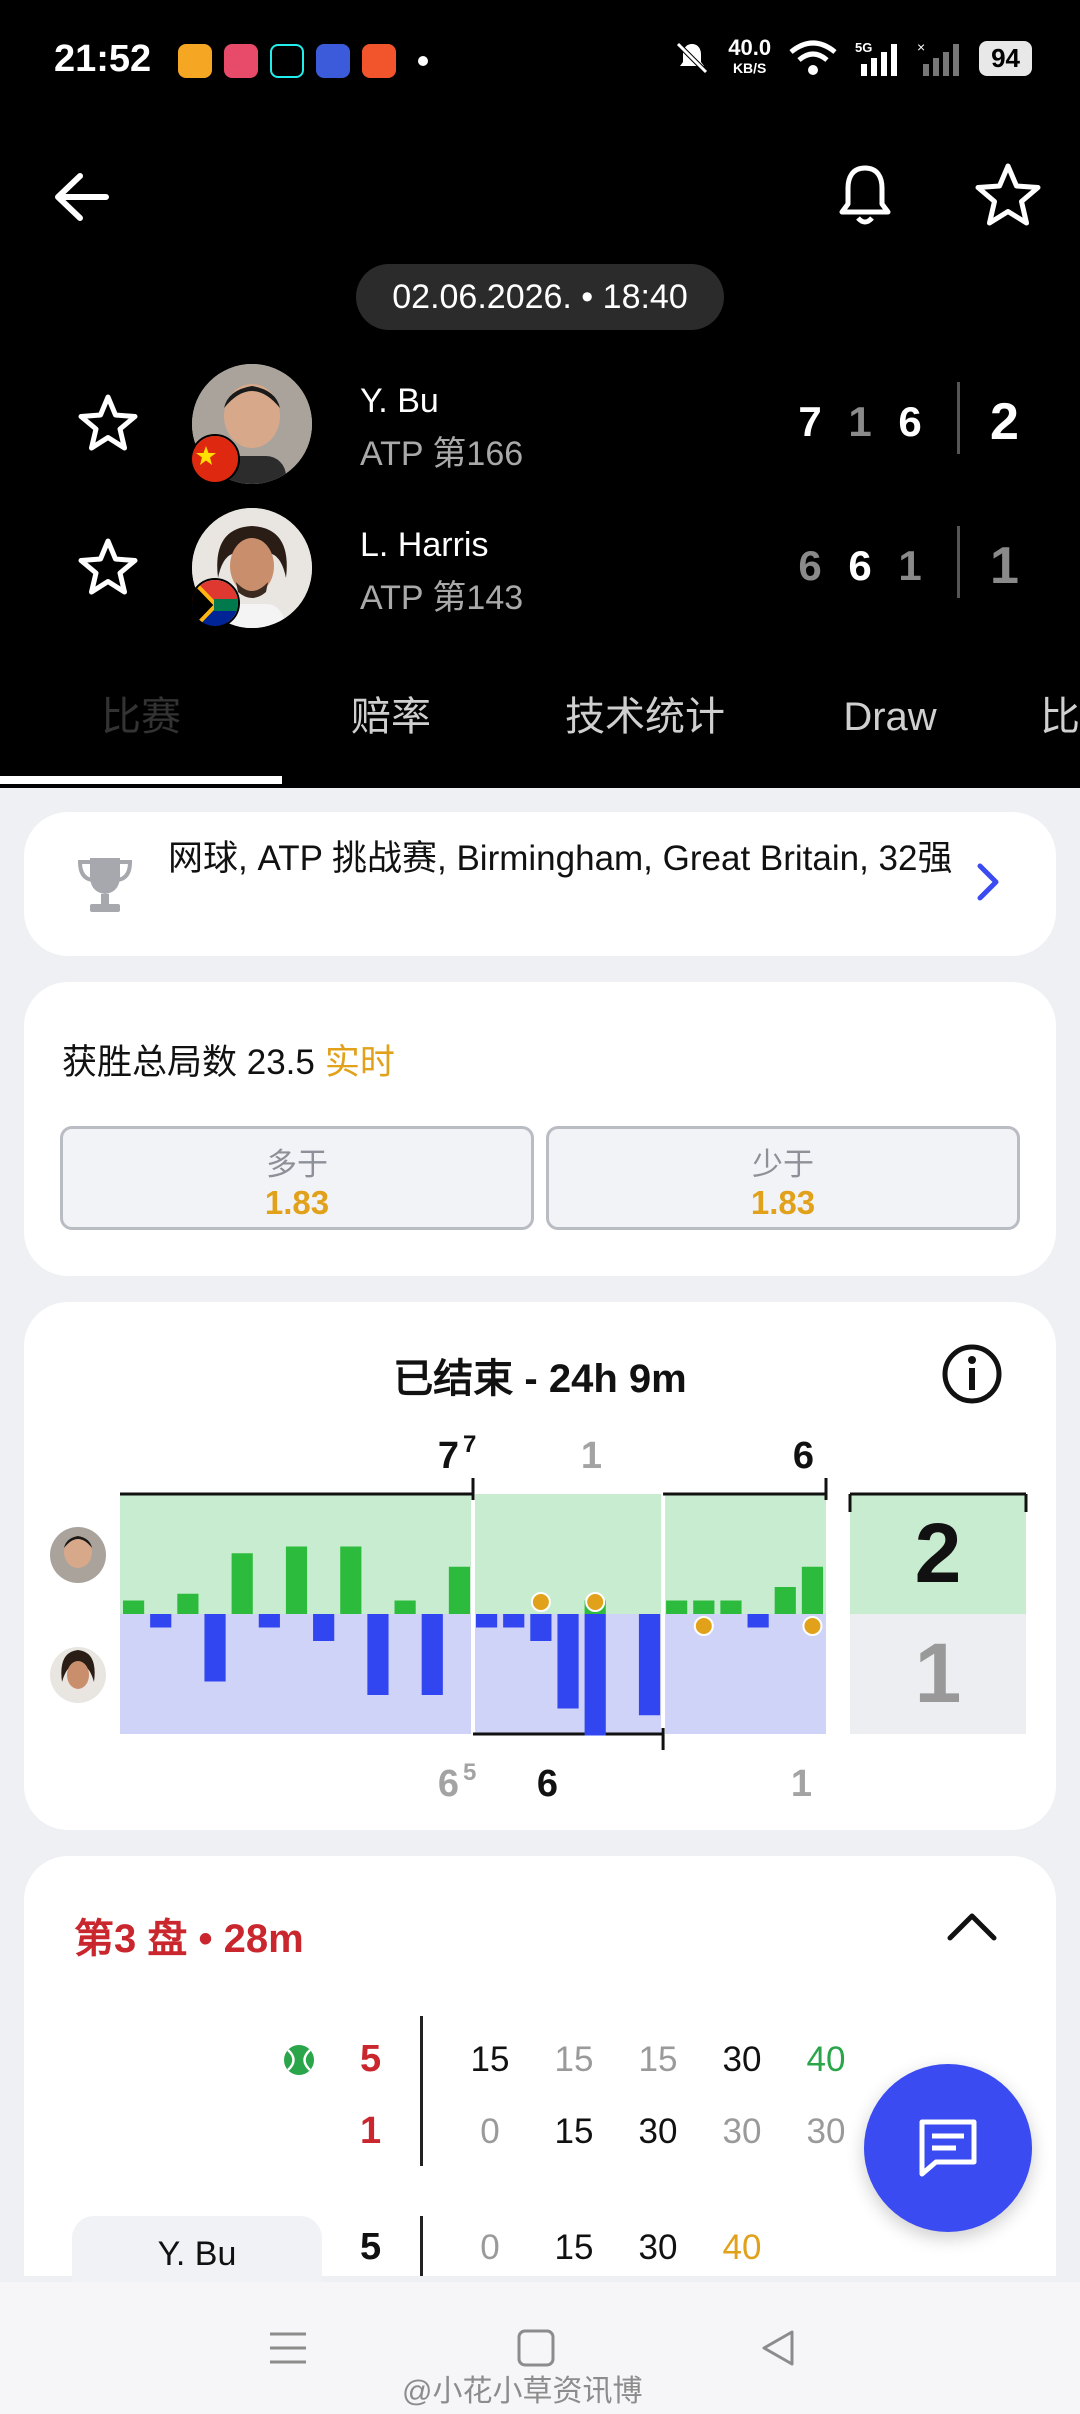  Describe the element at coordinates (540, 418) in the screenshot. I see `player-row-1: Y. Bu ATP 第166 7 1 6 2` at that location.